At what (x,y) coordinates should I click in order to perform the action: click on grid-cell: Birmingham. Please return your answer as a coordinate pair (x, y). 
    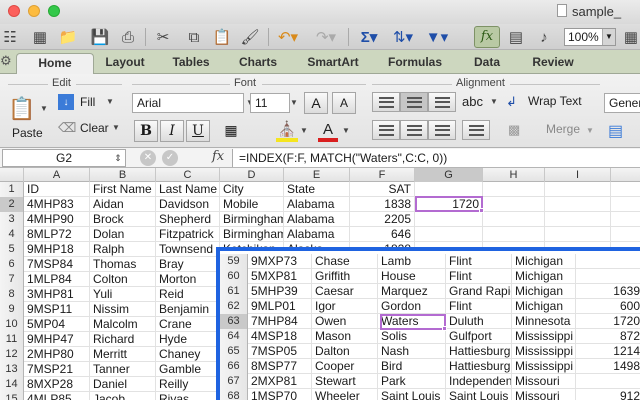
    Looking at the image, I should click on (252, 234).